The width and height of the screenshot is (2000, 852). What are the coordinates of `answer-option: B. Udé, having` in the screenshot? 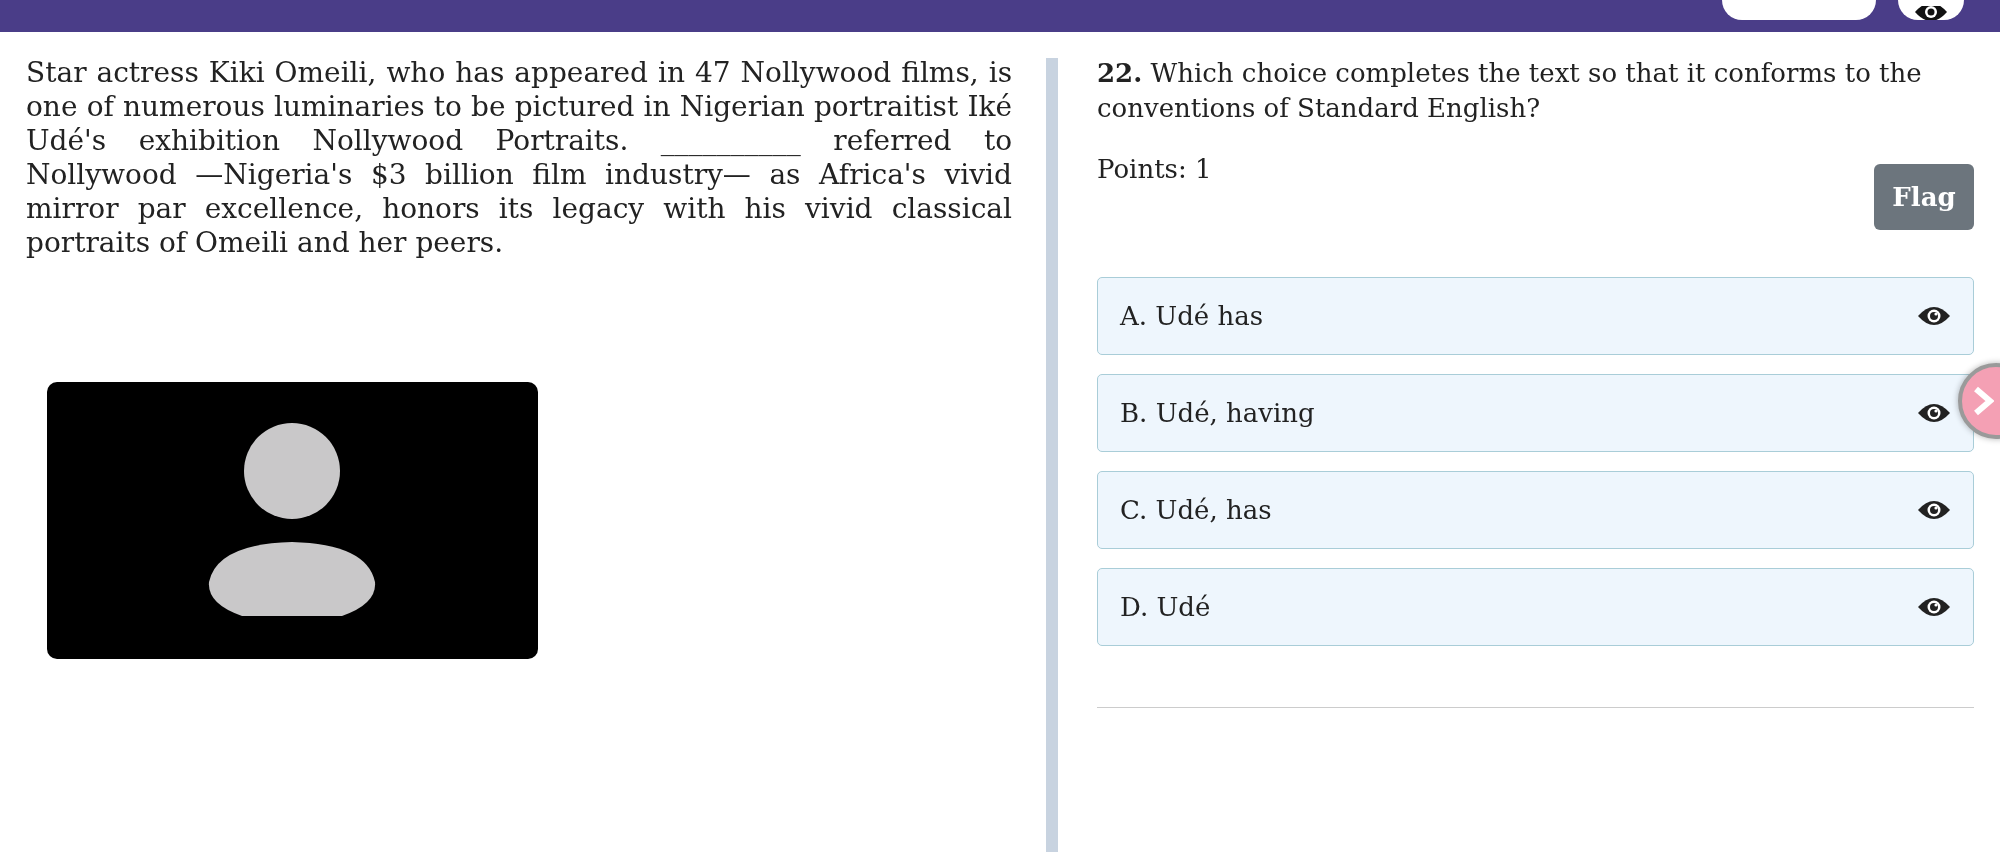 It's located at (1535, 413).